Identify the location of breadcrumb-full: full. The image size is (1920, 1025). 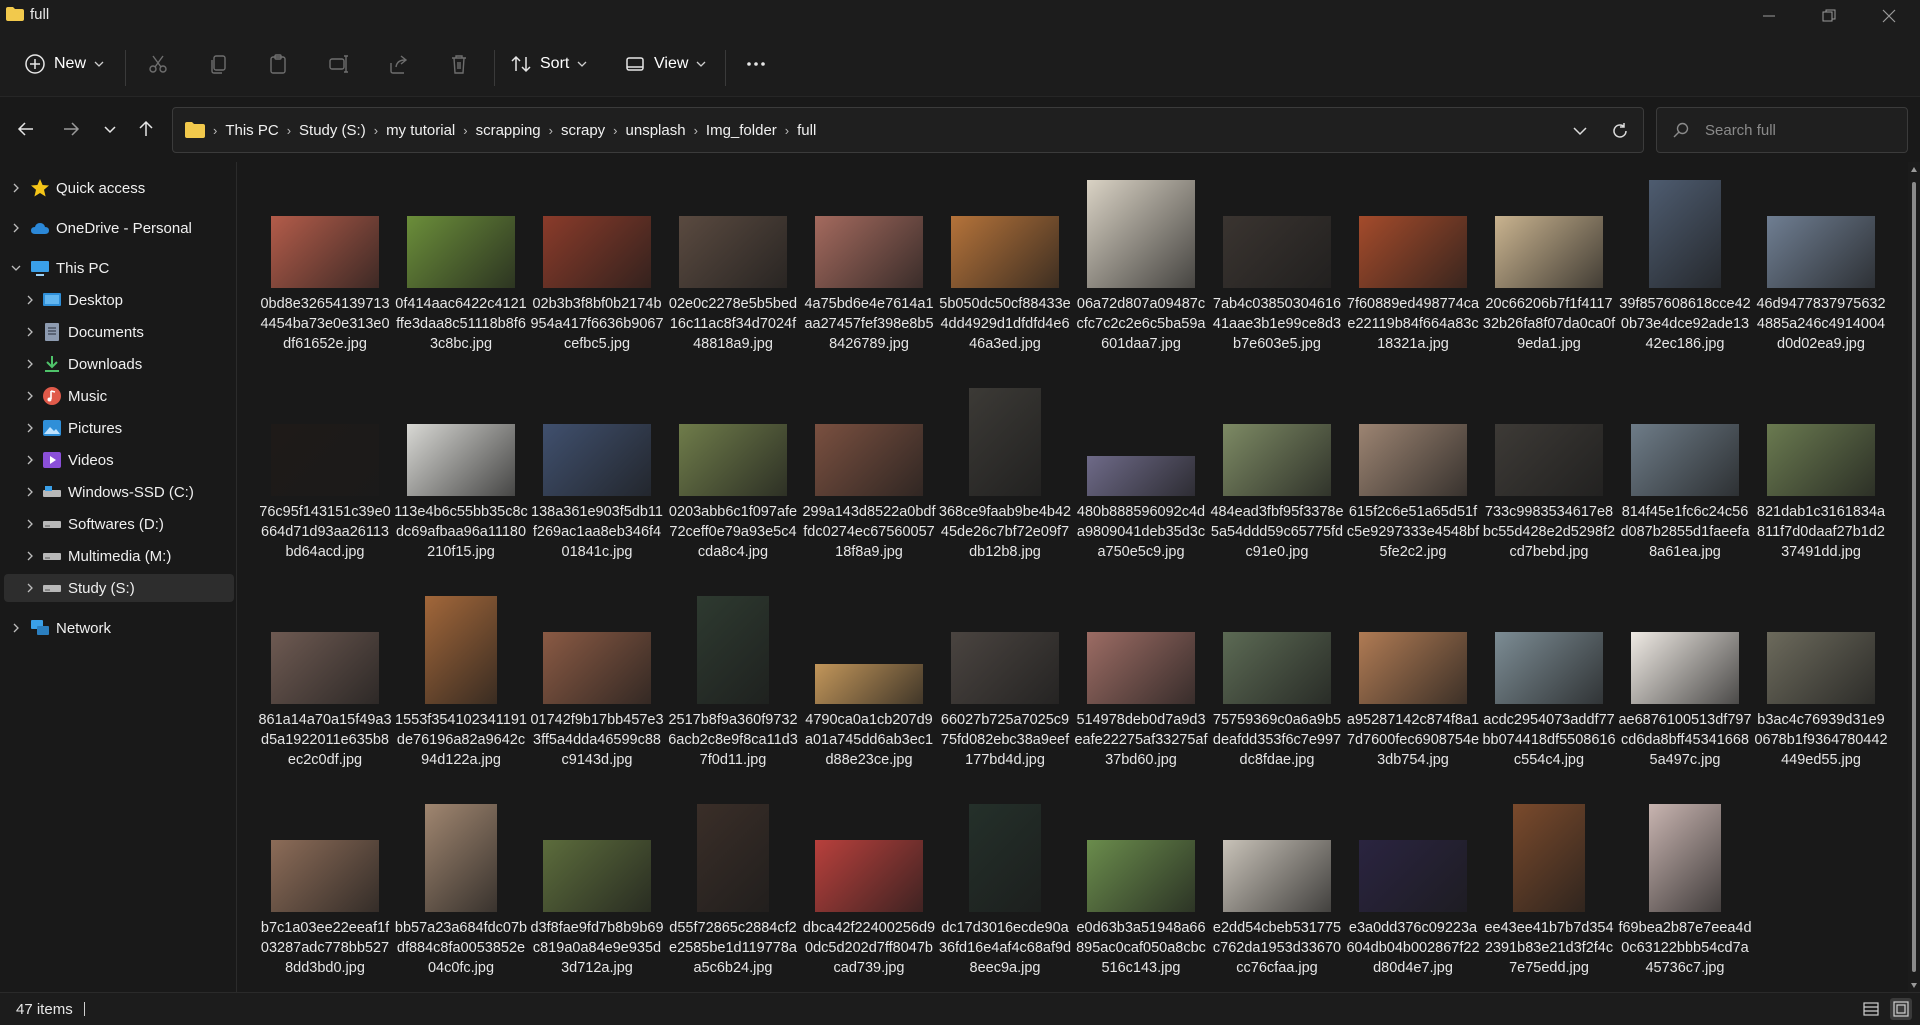
(806, 130).